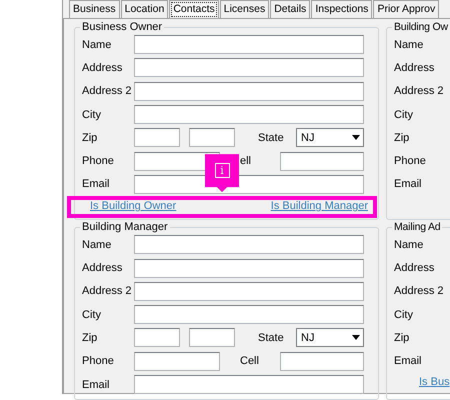  Describe the element at coordinates (250, 361) in the screenshot. I see `field-label: Cell` at that location.